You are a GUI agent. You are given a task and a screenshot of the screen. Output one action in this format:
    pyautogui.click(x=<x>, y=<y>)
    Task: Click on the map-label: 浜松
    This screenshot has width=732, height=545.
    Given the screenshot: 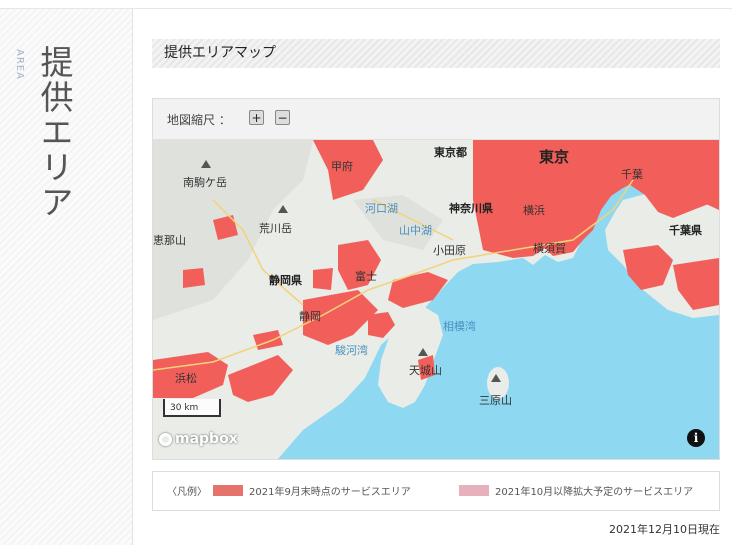 What is the action you would take?
    pyautogui.click(x=186, y=378)
    